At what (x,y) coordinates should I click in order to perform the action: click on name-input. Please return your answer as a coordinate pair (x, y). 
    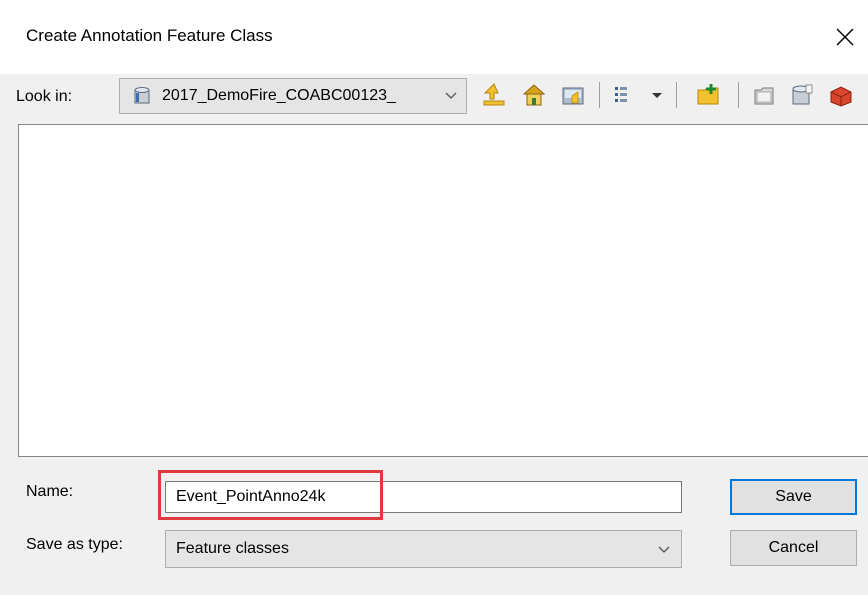
    Looking at the image, I should click on (423, 497).